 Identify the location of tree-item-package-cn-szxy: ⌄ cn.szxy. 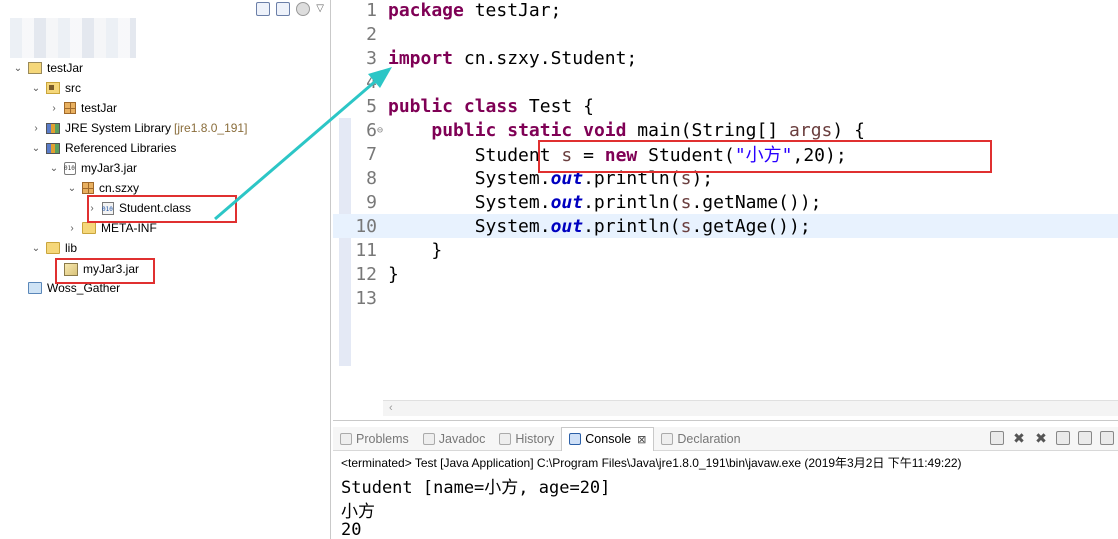
(102, 188).